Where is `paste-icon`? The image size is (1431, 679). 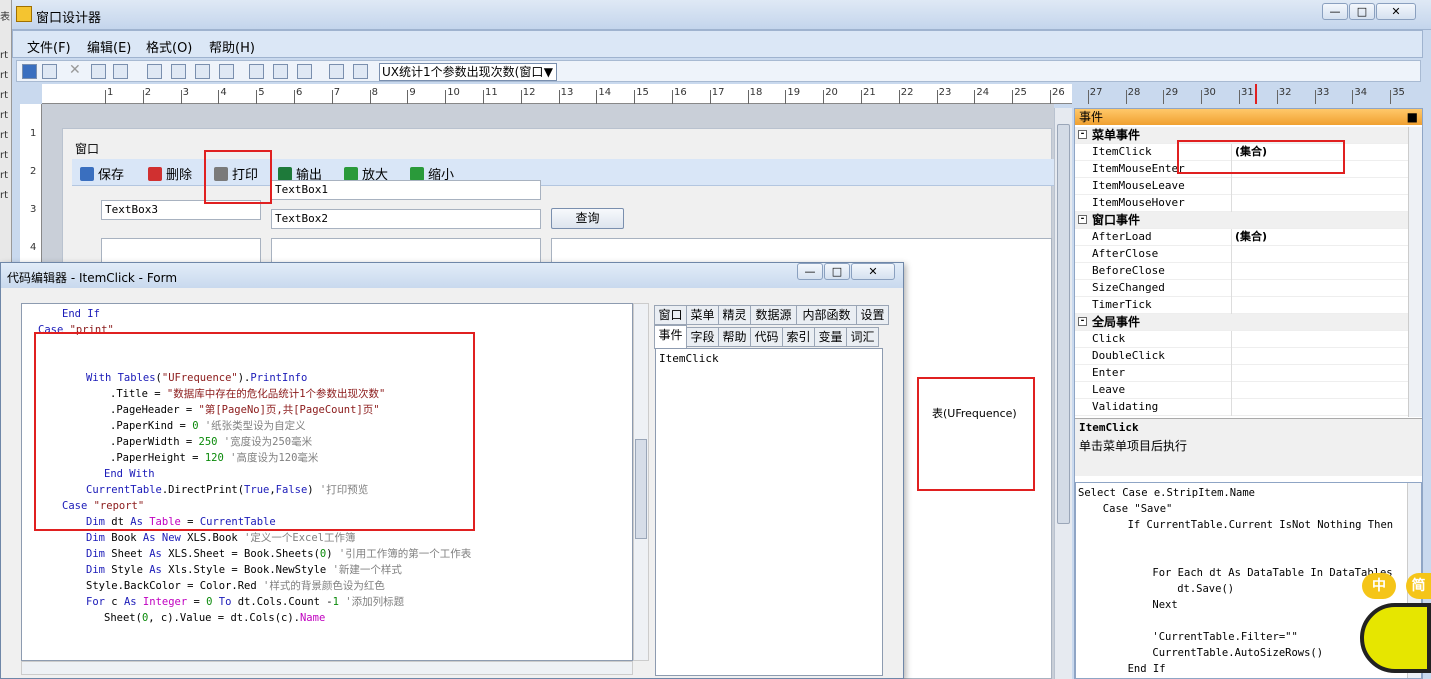 paste-icon is located at coordinates (120, 71).